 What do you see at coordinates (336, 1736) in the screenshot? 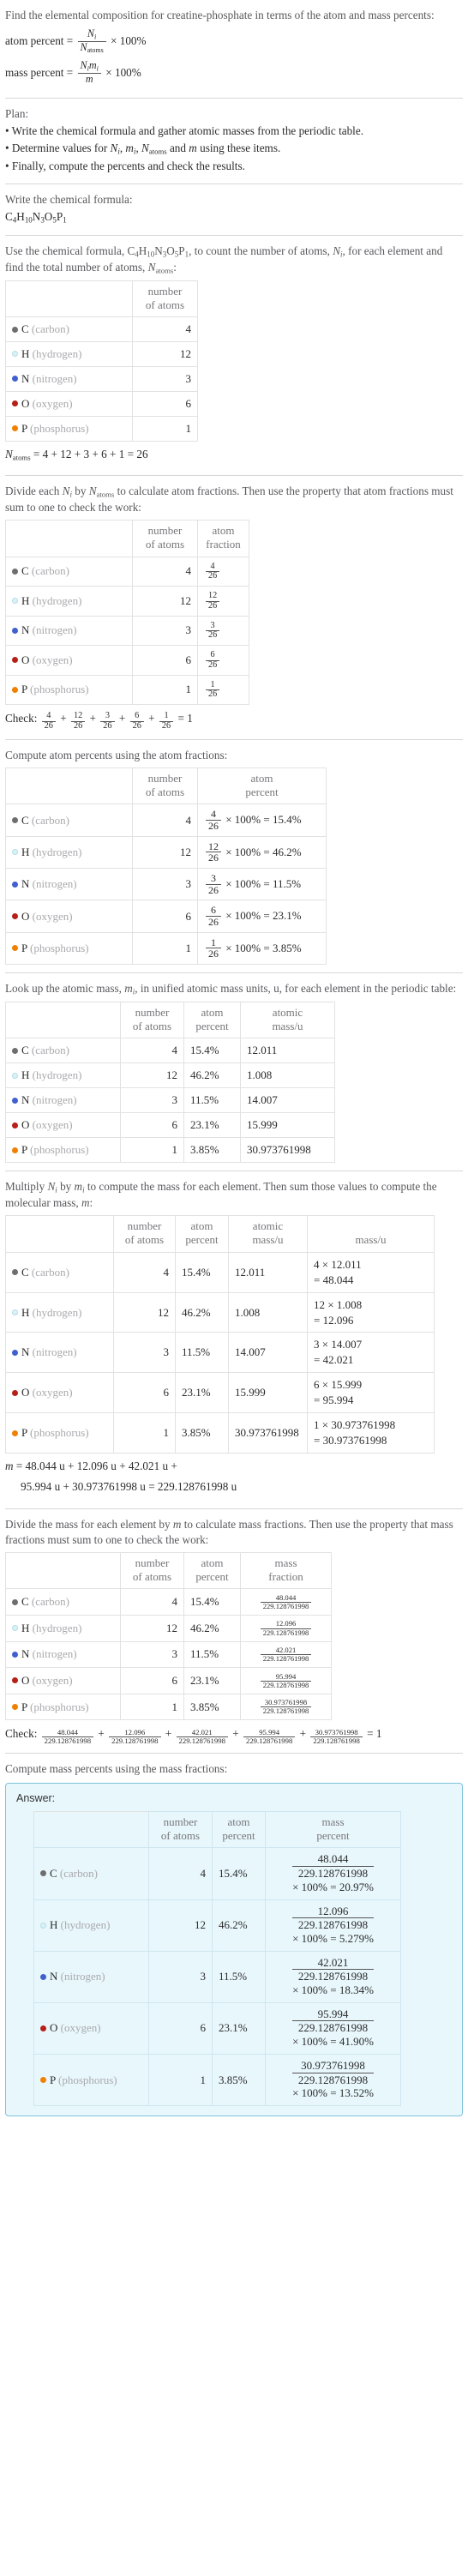
I see `fraction: 30.973761998 229.128761998` at bounding box center [336, 1736].